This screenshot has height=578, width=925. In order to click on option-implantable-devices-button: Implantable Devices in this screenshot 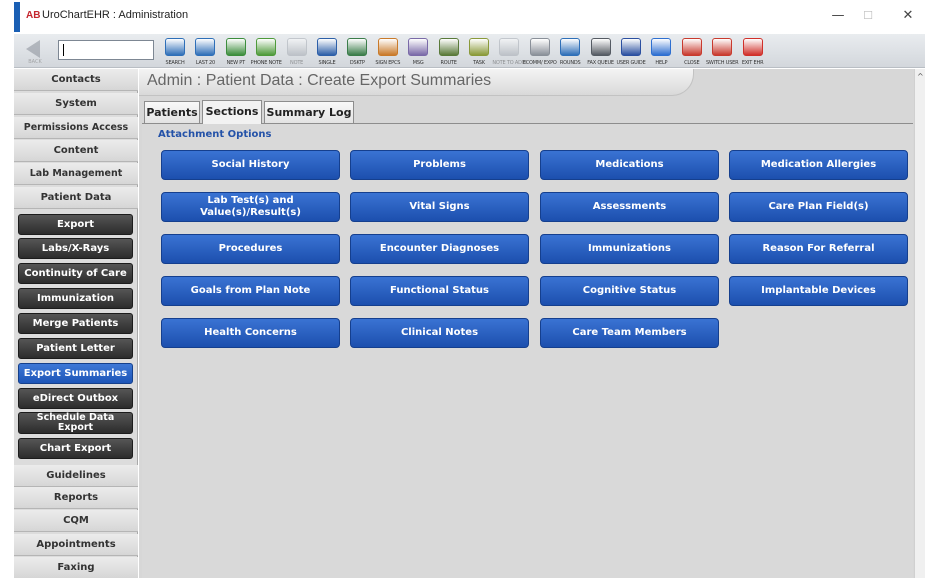, I will do `click(818, 291)`.